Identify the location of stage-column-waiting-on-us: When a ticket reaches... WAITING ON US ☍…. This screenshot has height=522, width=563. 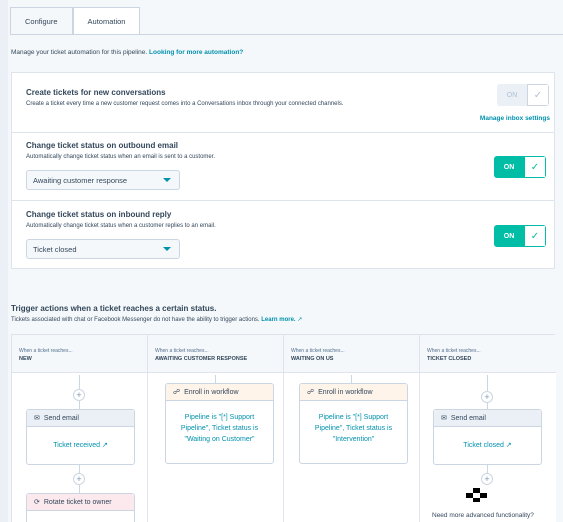
(352, 428).